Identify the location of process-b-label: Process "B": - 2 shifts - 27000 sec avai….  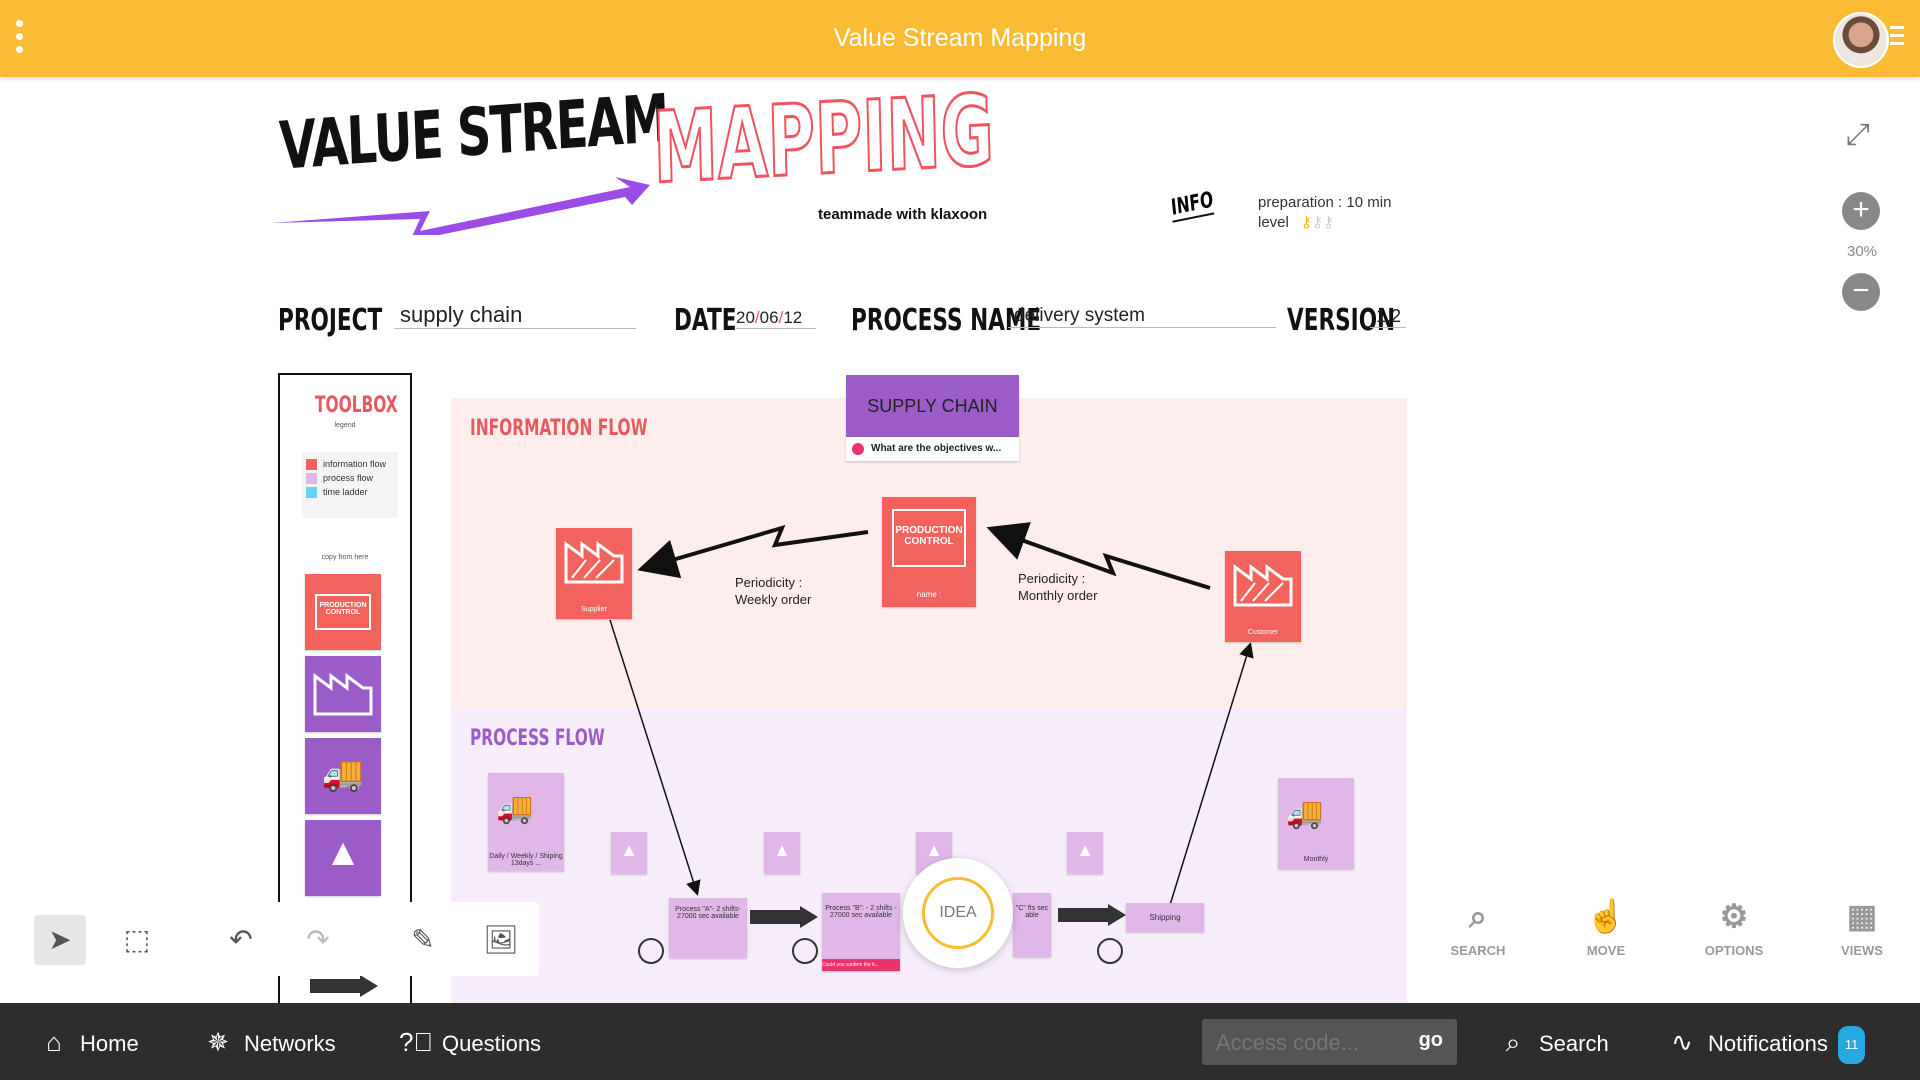
(861, 912).